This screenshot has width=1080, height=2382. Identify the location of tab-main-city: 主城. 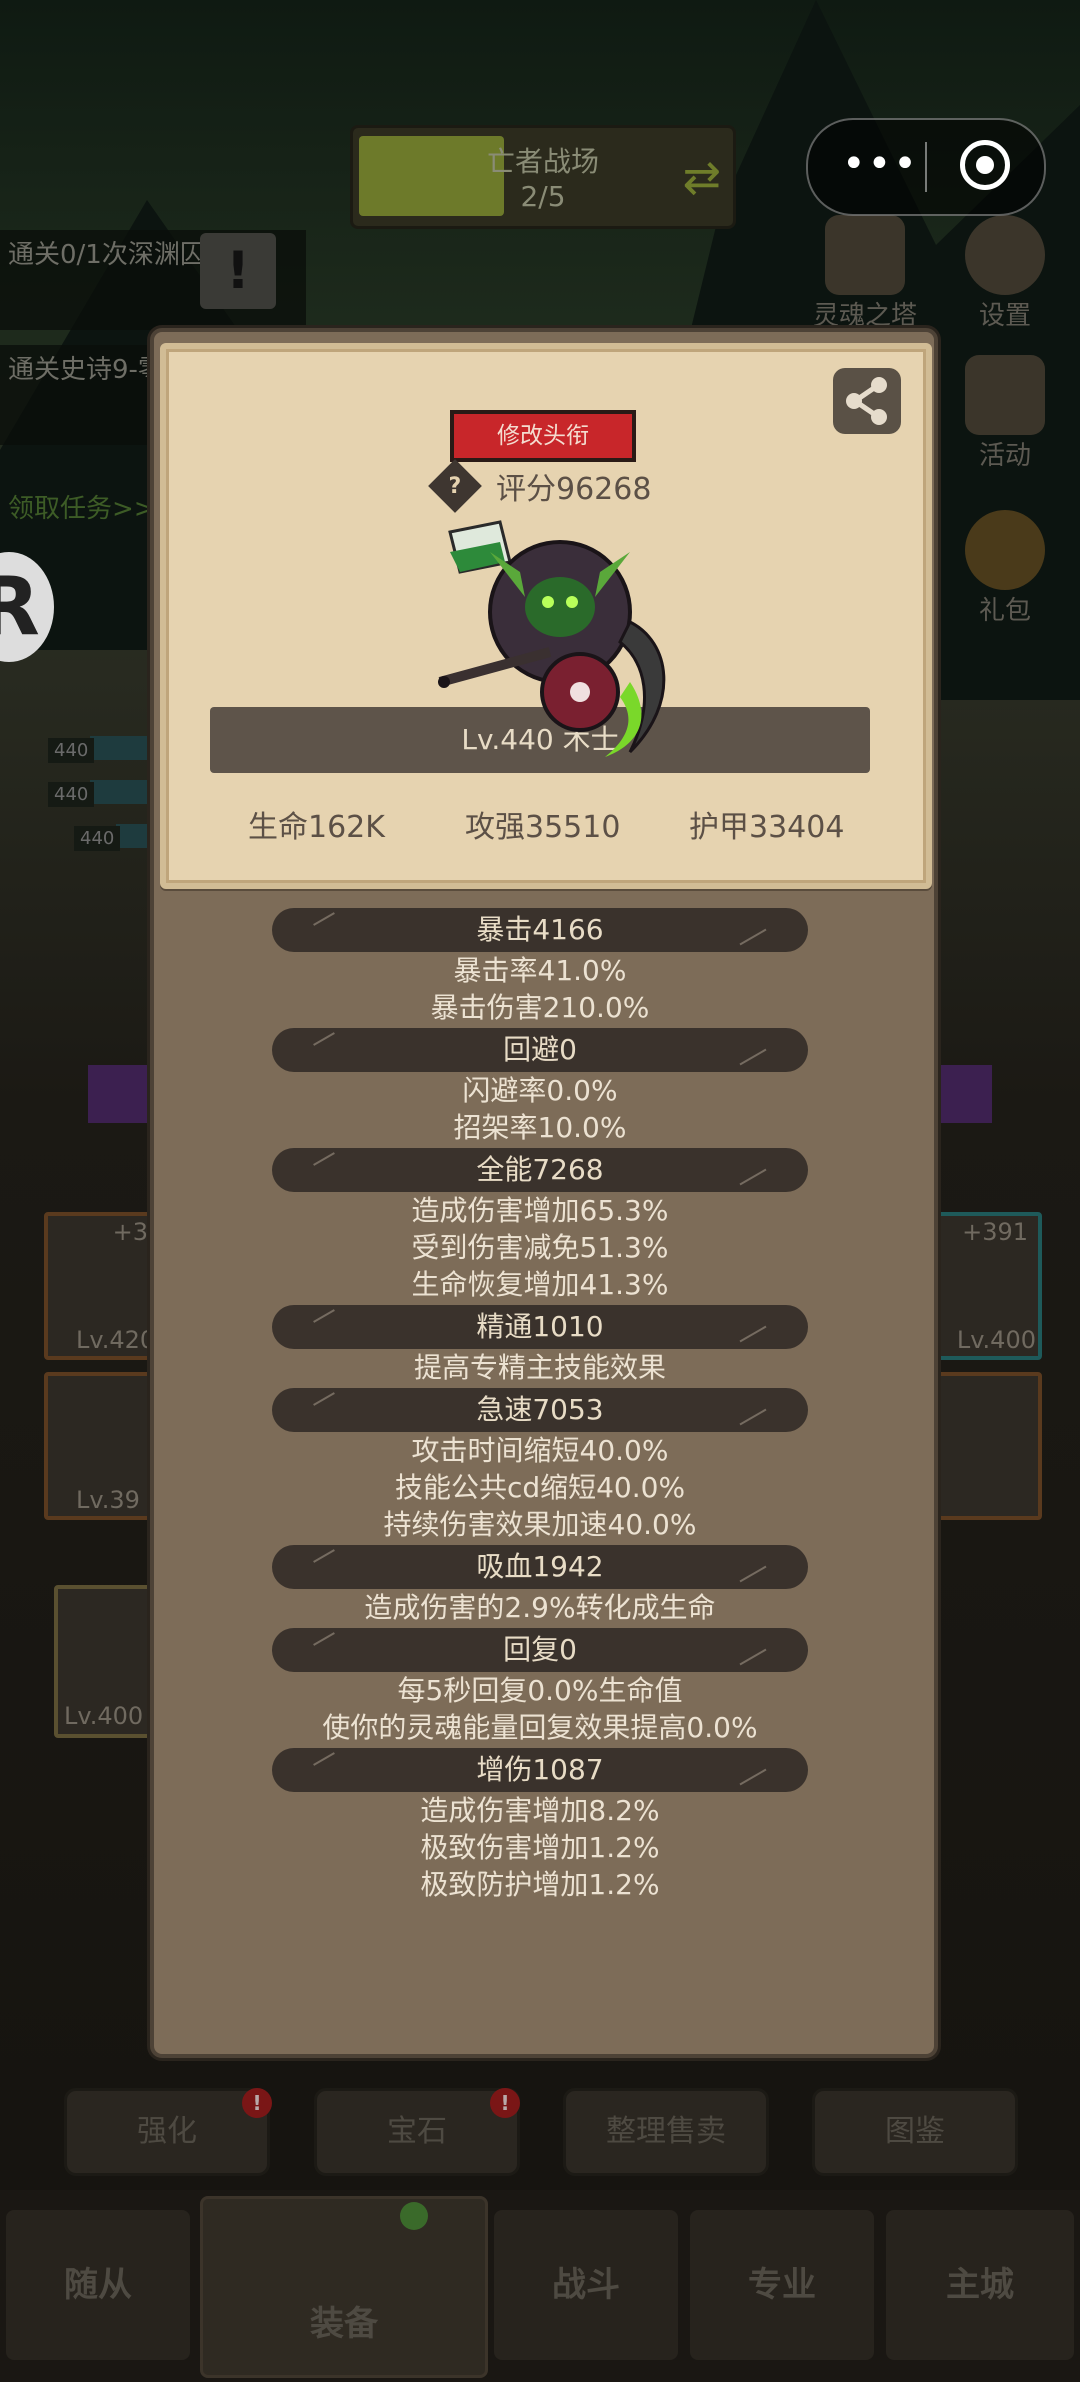
(980, 2285).